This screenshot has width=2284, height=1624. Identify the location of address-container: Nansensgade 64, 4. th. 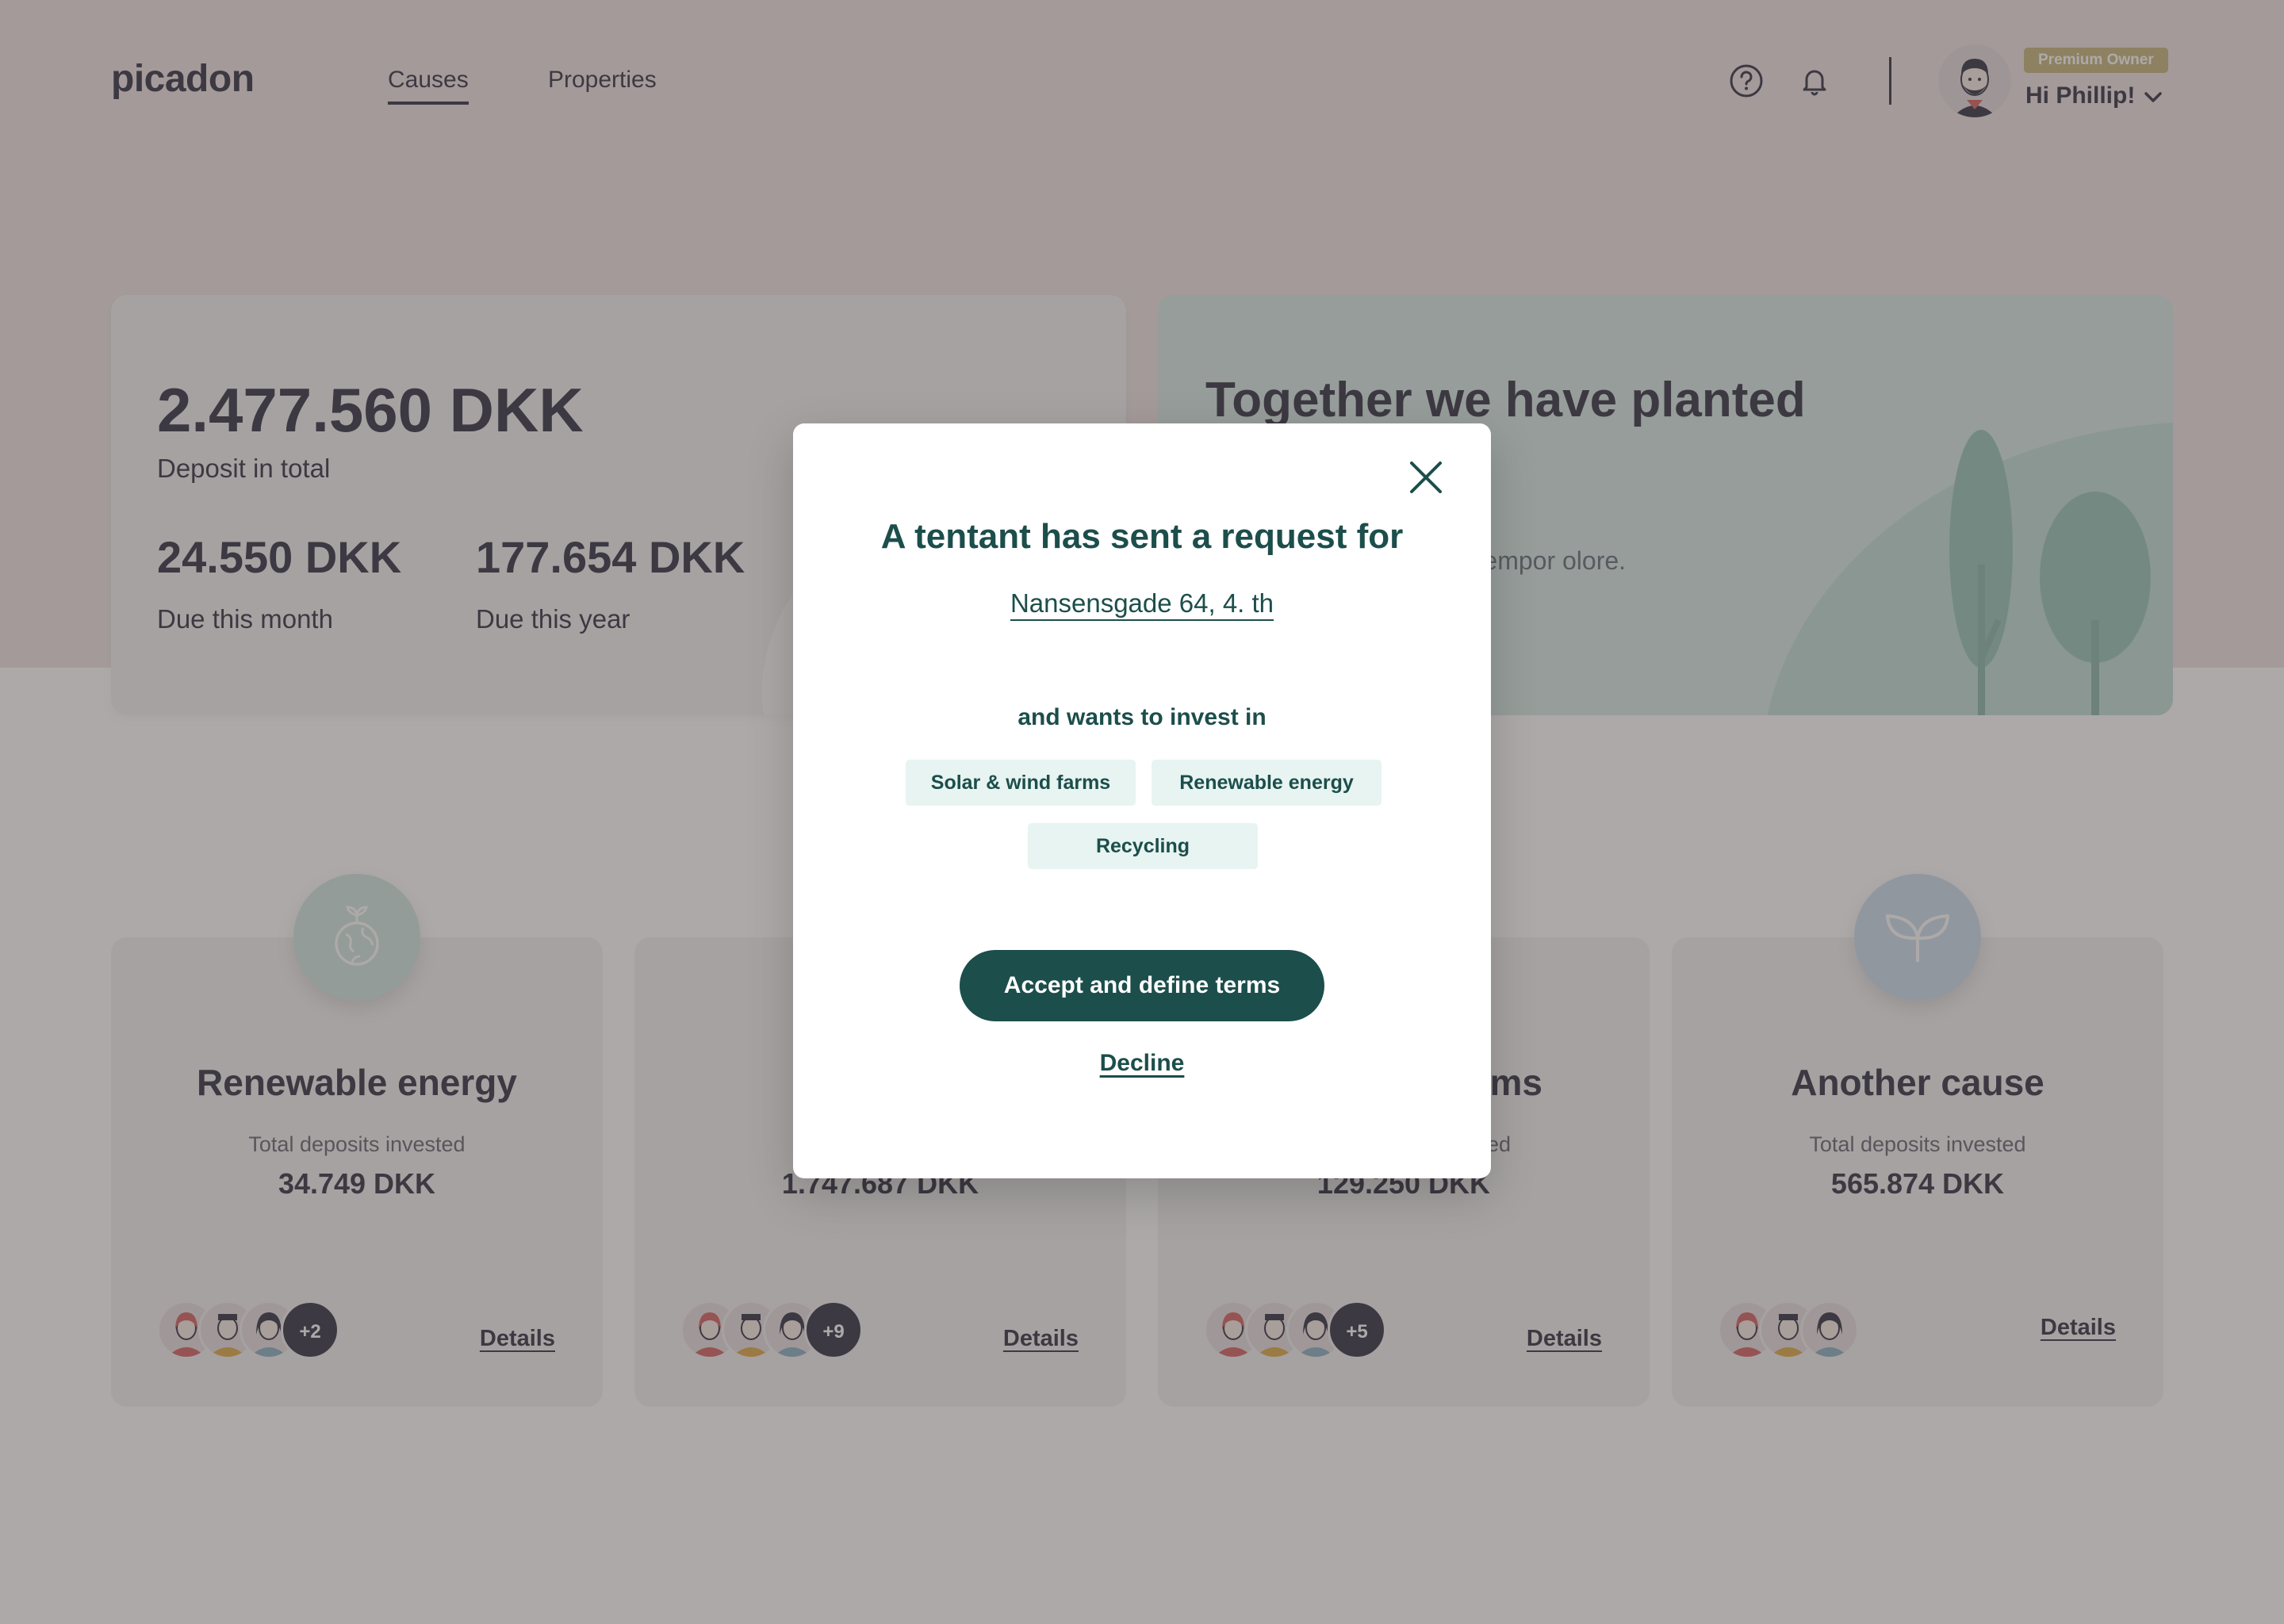
(1142, 603).